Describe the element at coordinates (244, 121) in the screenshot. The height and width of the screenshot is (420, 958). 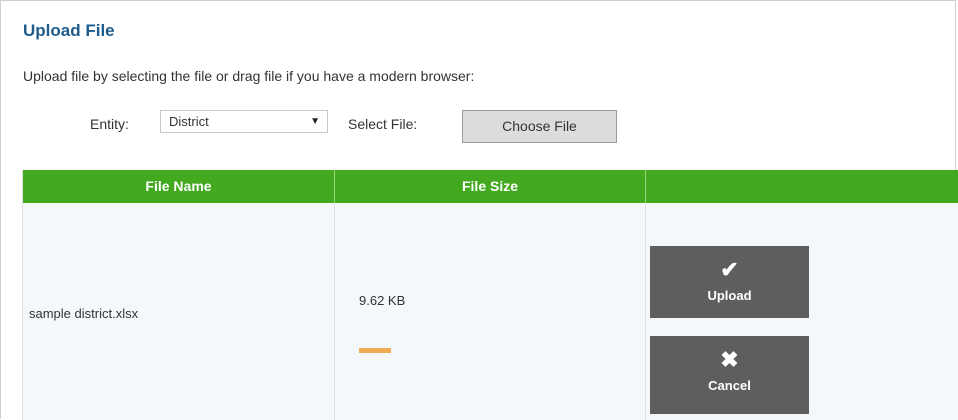
I see `entity-select: District ▼` at that location.